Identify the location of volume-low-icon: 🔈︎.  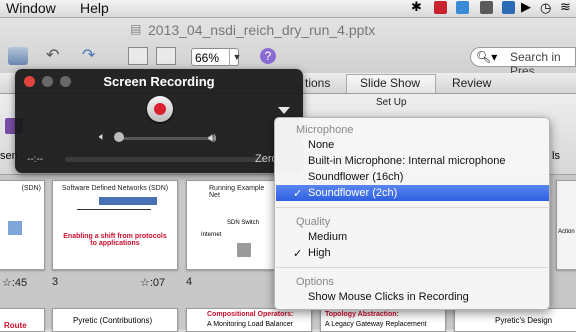
(102, 137).